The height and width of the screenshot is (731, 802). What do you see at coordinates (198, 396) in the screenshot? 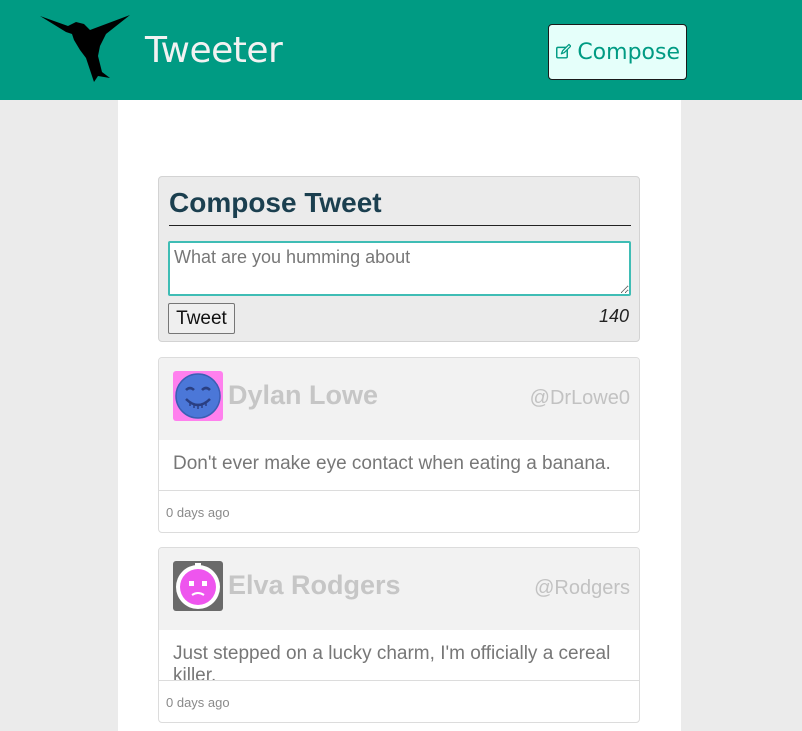
I see `smiling-blue-face-icon` at bounding box center [198, 396].